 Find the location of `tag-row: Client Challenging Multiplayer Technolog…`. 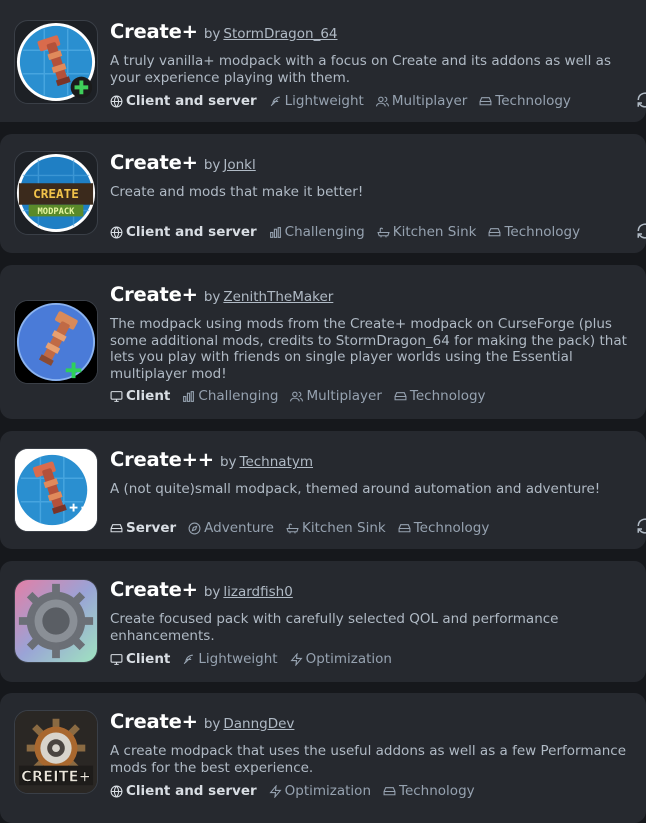

tag-row: Client Challenging Multiplayer Technolog… is located at coordinates (358, 396).